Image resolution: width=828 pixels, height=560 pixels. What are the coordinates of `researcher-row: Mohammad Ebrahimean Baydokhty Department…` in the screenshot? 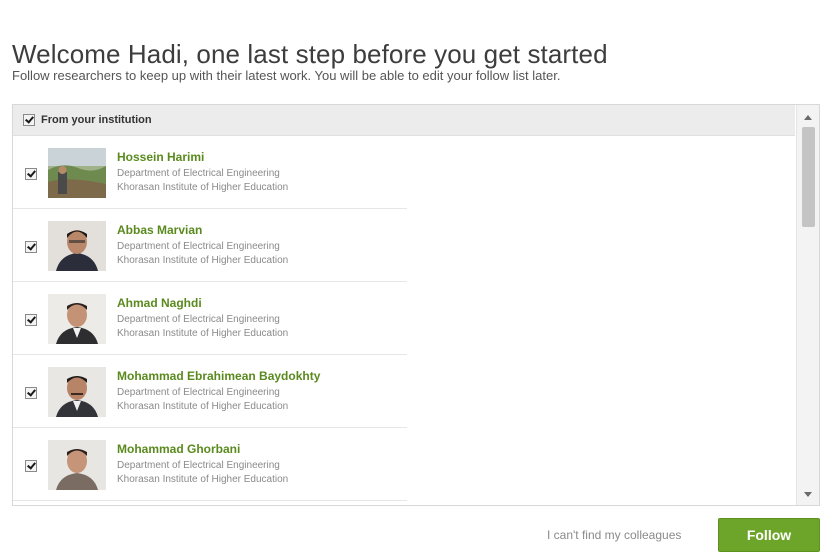 It's located at (210, 391).